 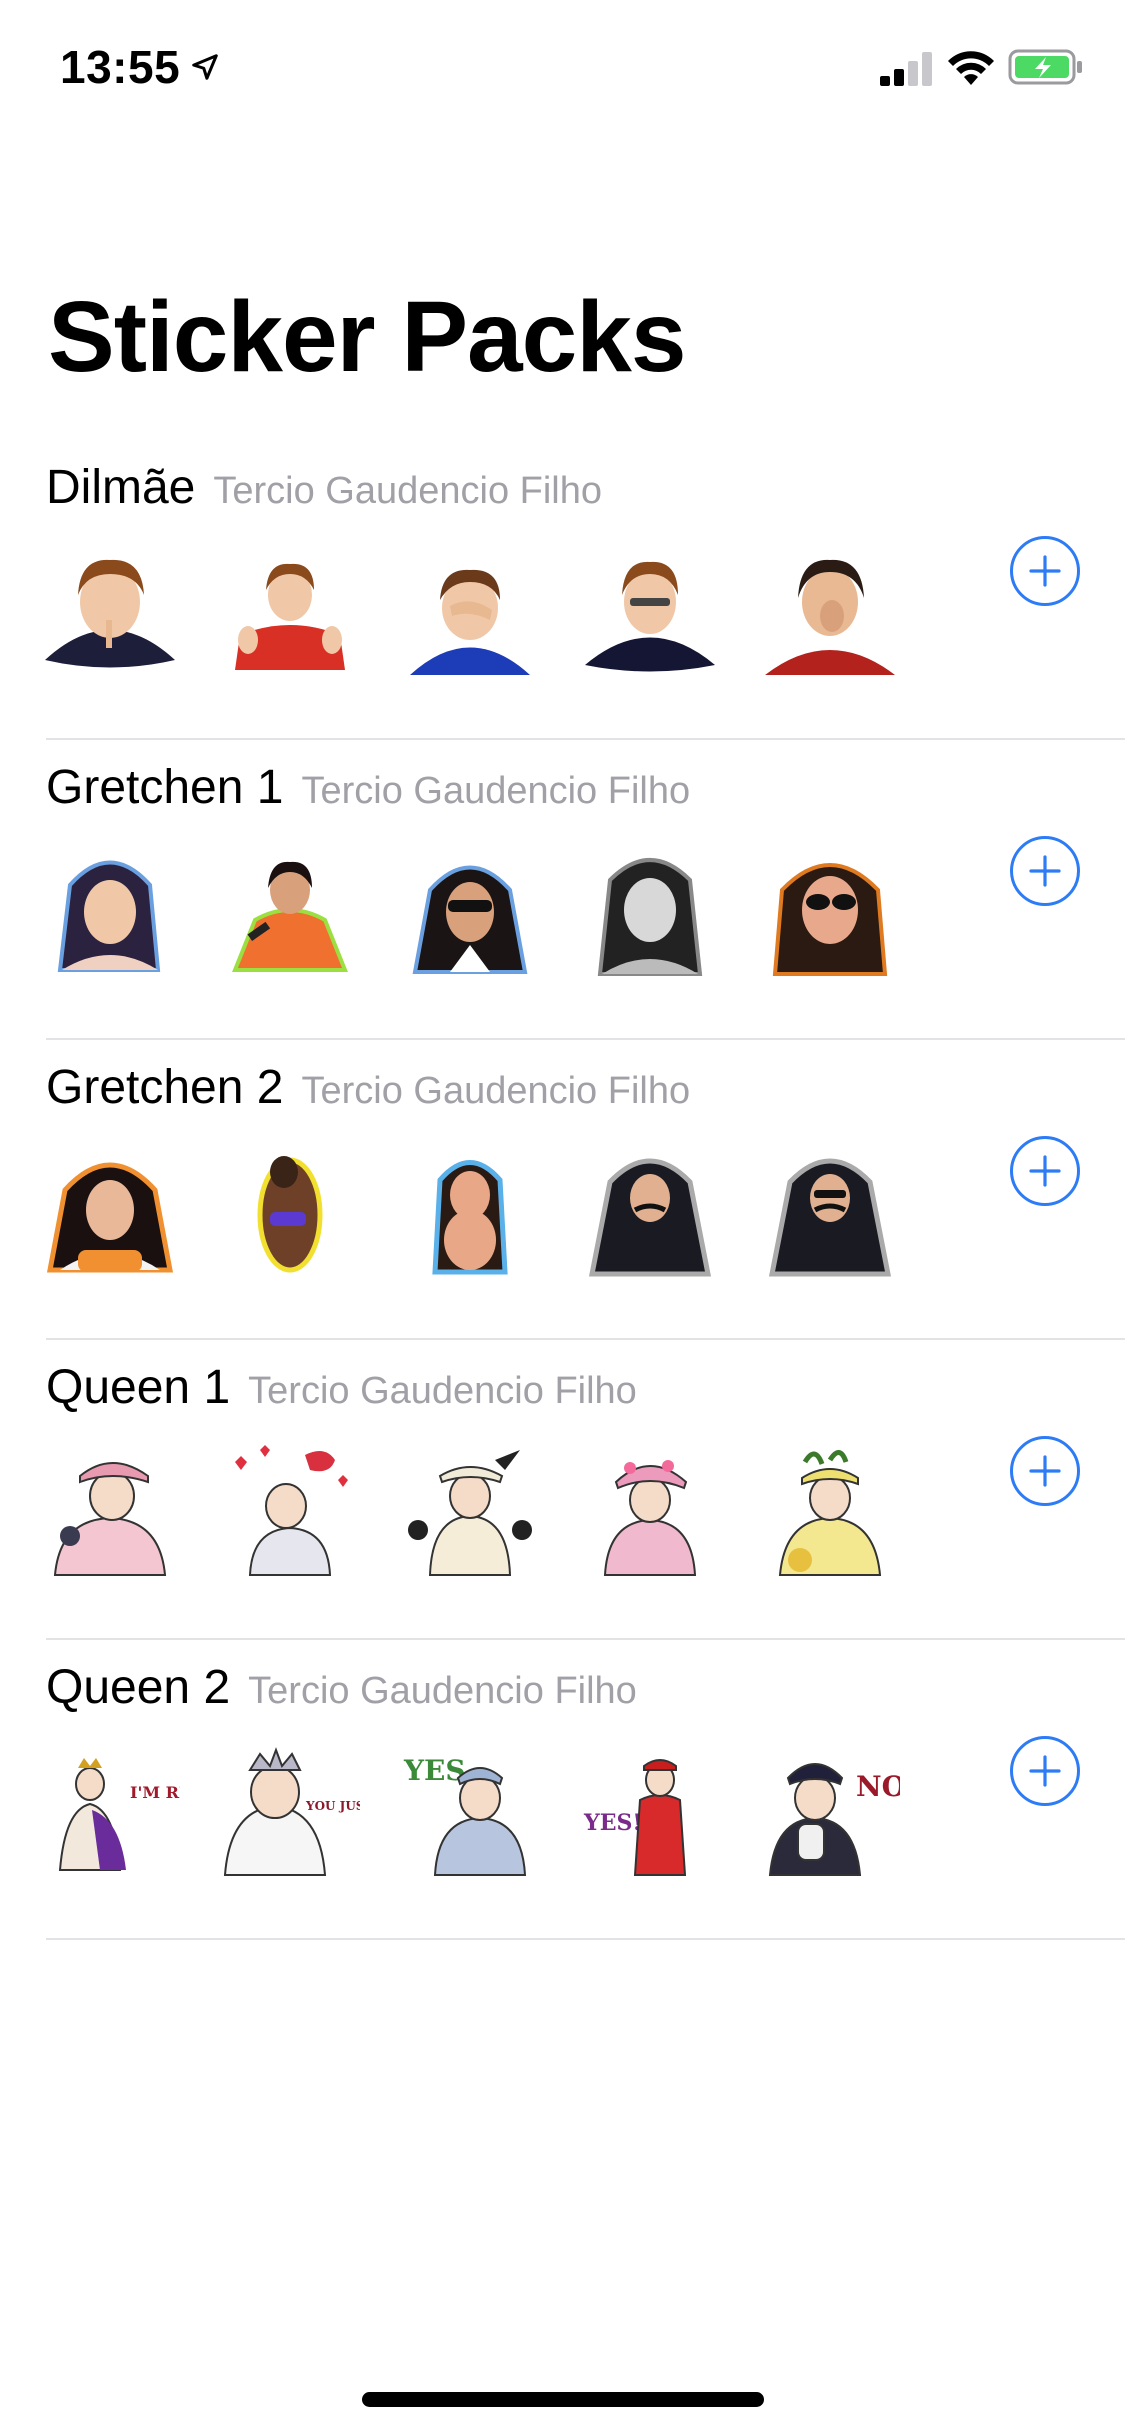 I want to click on sticker-thumbnail: I'M READY, so click(x=110, y=1810).